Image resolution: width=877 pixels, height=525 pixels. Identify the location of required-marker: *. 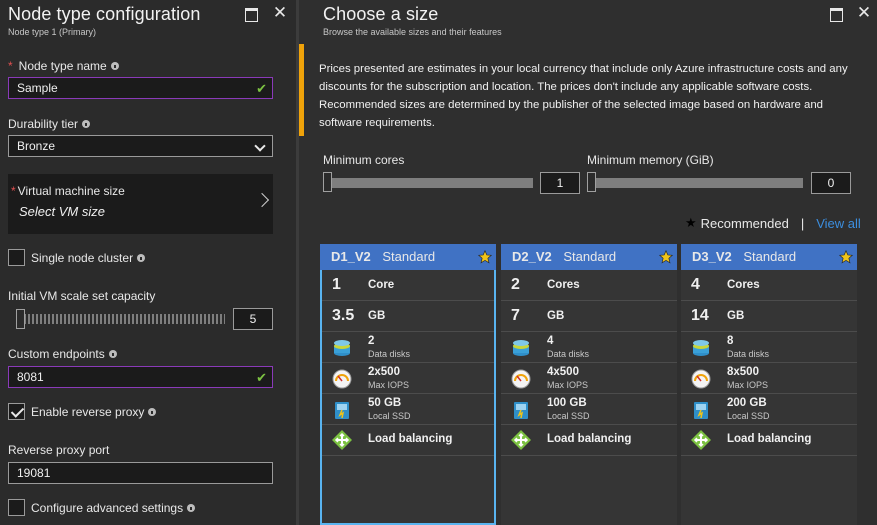
(10, 66).